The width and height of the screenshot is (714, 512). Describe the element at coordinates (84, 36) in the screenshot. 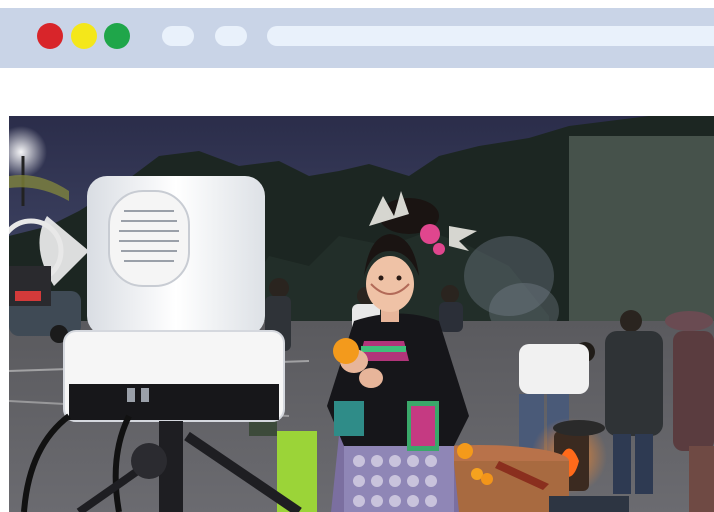

I see `minimize-window-button` at that location.